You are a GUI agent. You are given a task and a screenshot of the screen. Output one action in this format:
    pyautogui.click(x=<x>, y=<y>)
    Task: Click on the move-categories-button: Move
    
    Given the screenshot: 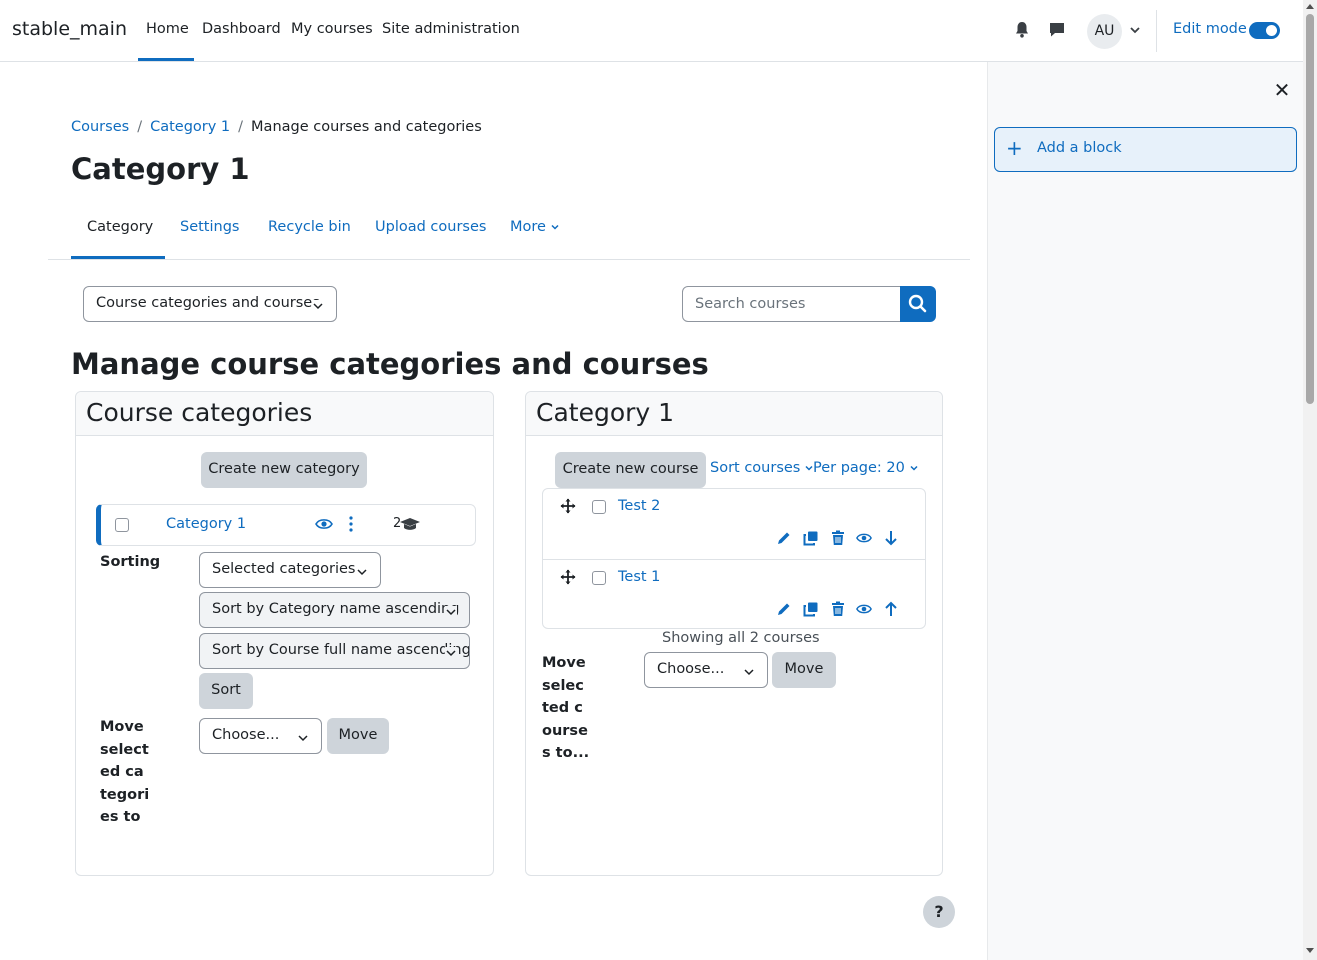 What is the action you would take?
    pyautogui.click(x=358, y=736)
    